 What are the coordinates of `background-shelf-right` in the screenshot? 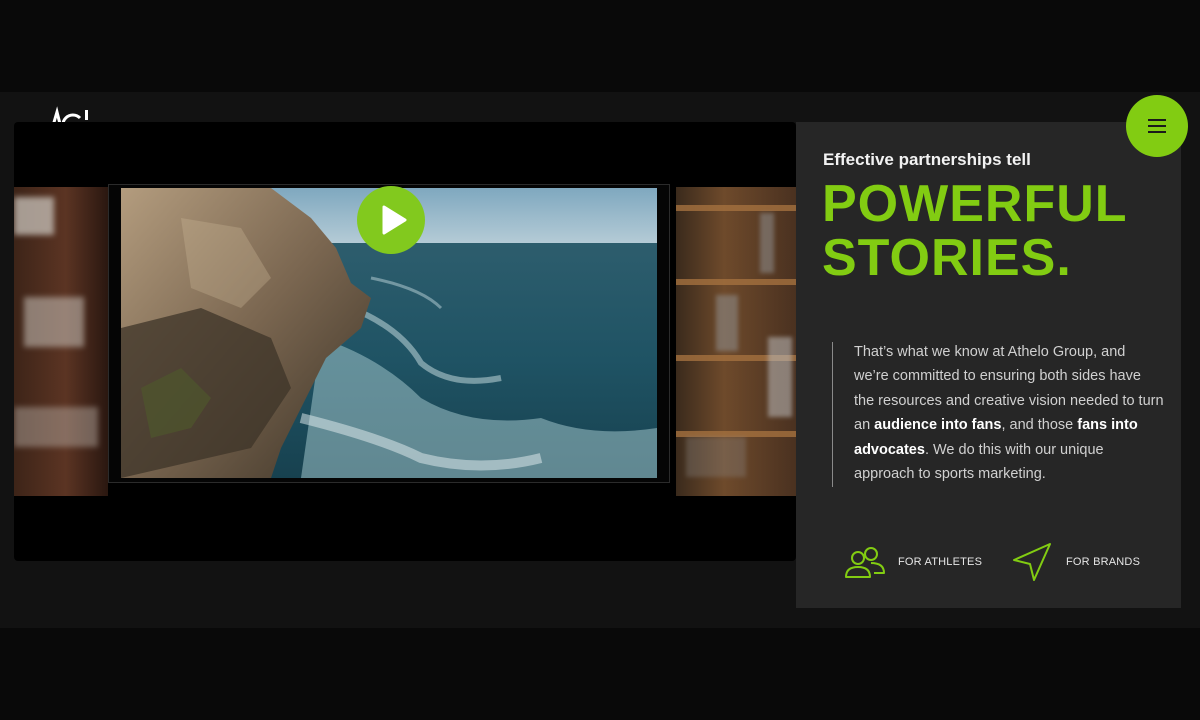 It's located at (736, 341).